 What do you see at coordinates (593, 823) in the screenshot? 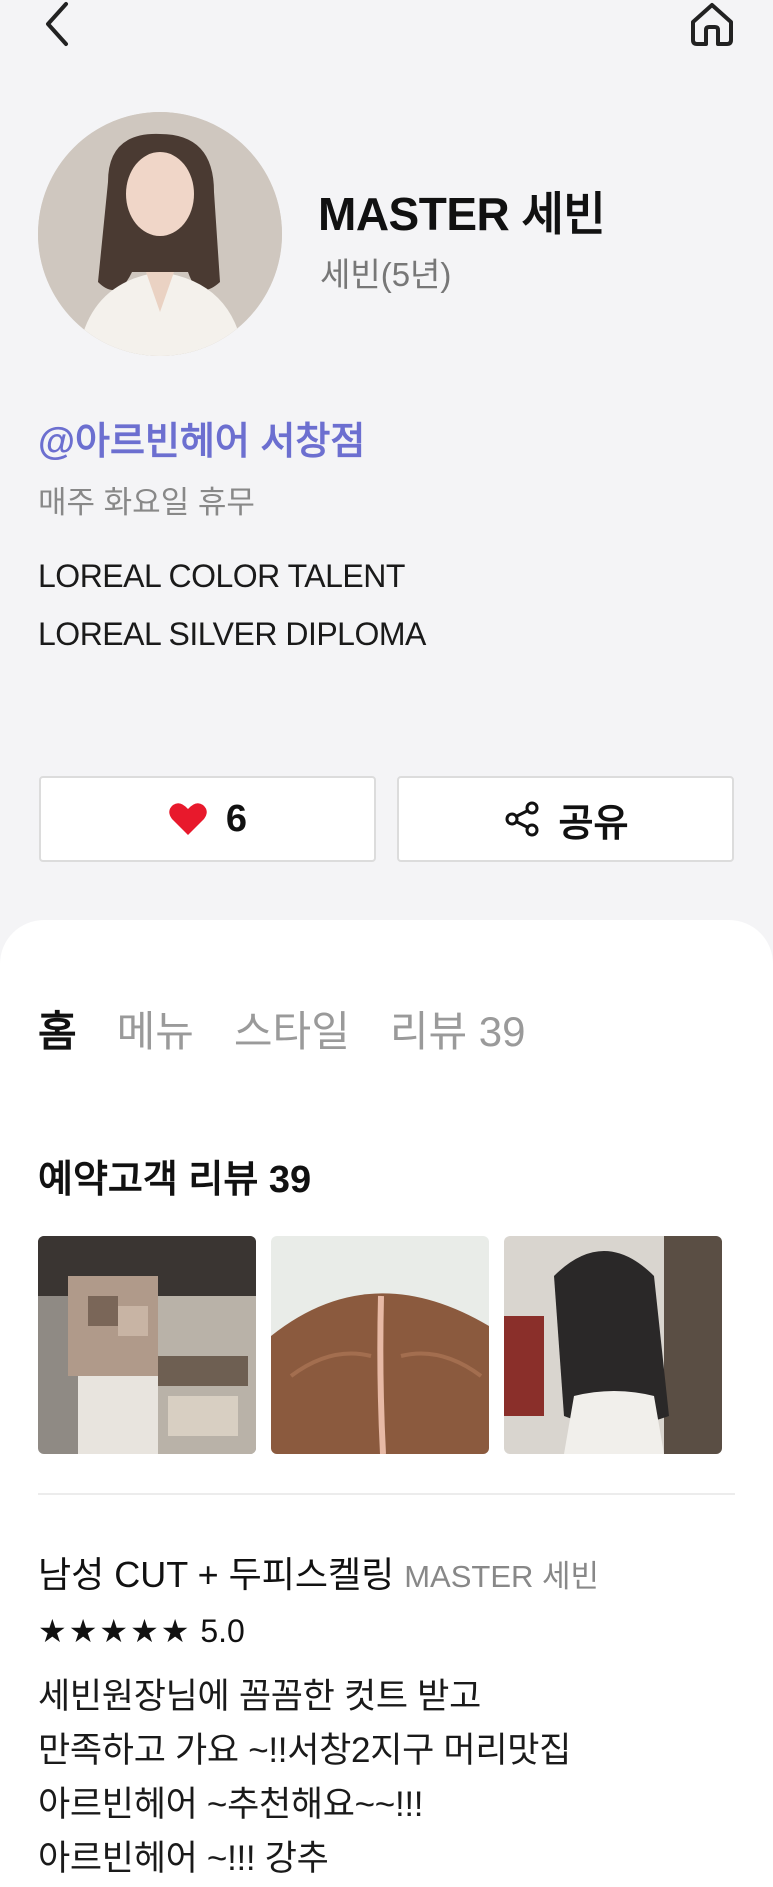
I see `share-label: 공유` at bounding box center [593, 823].